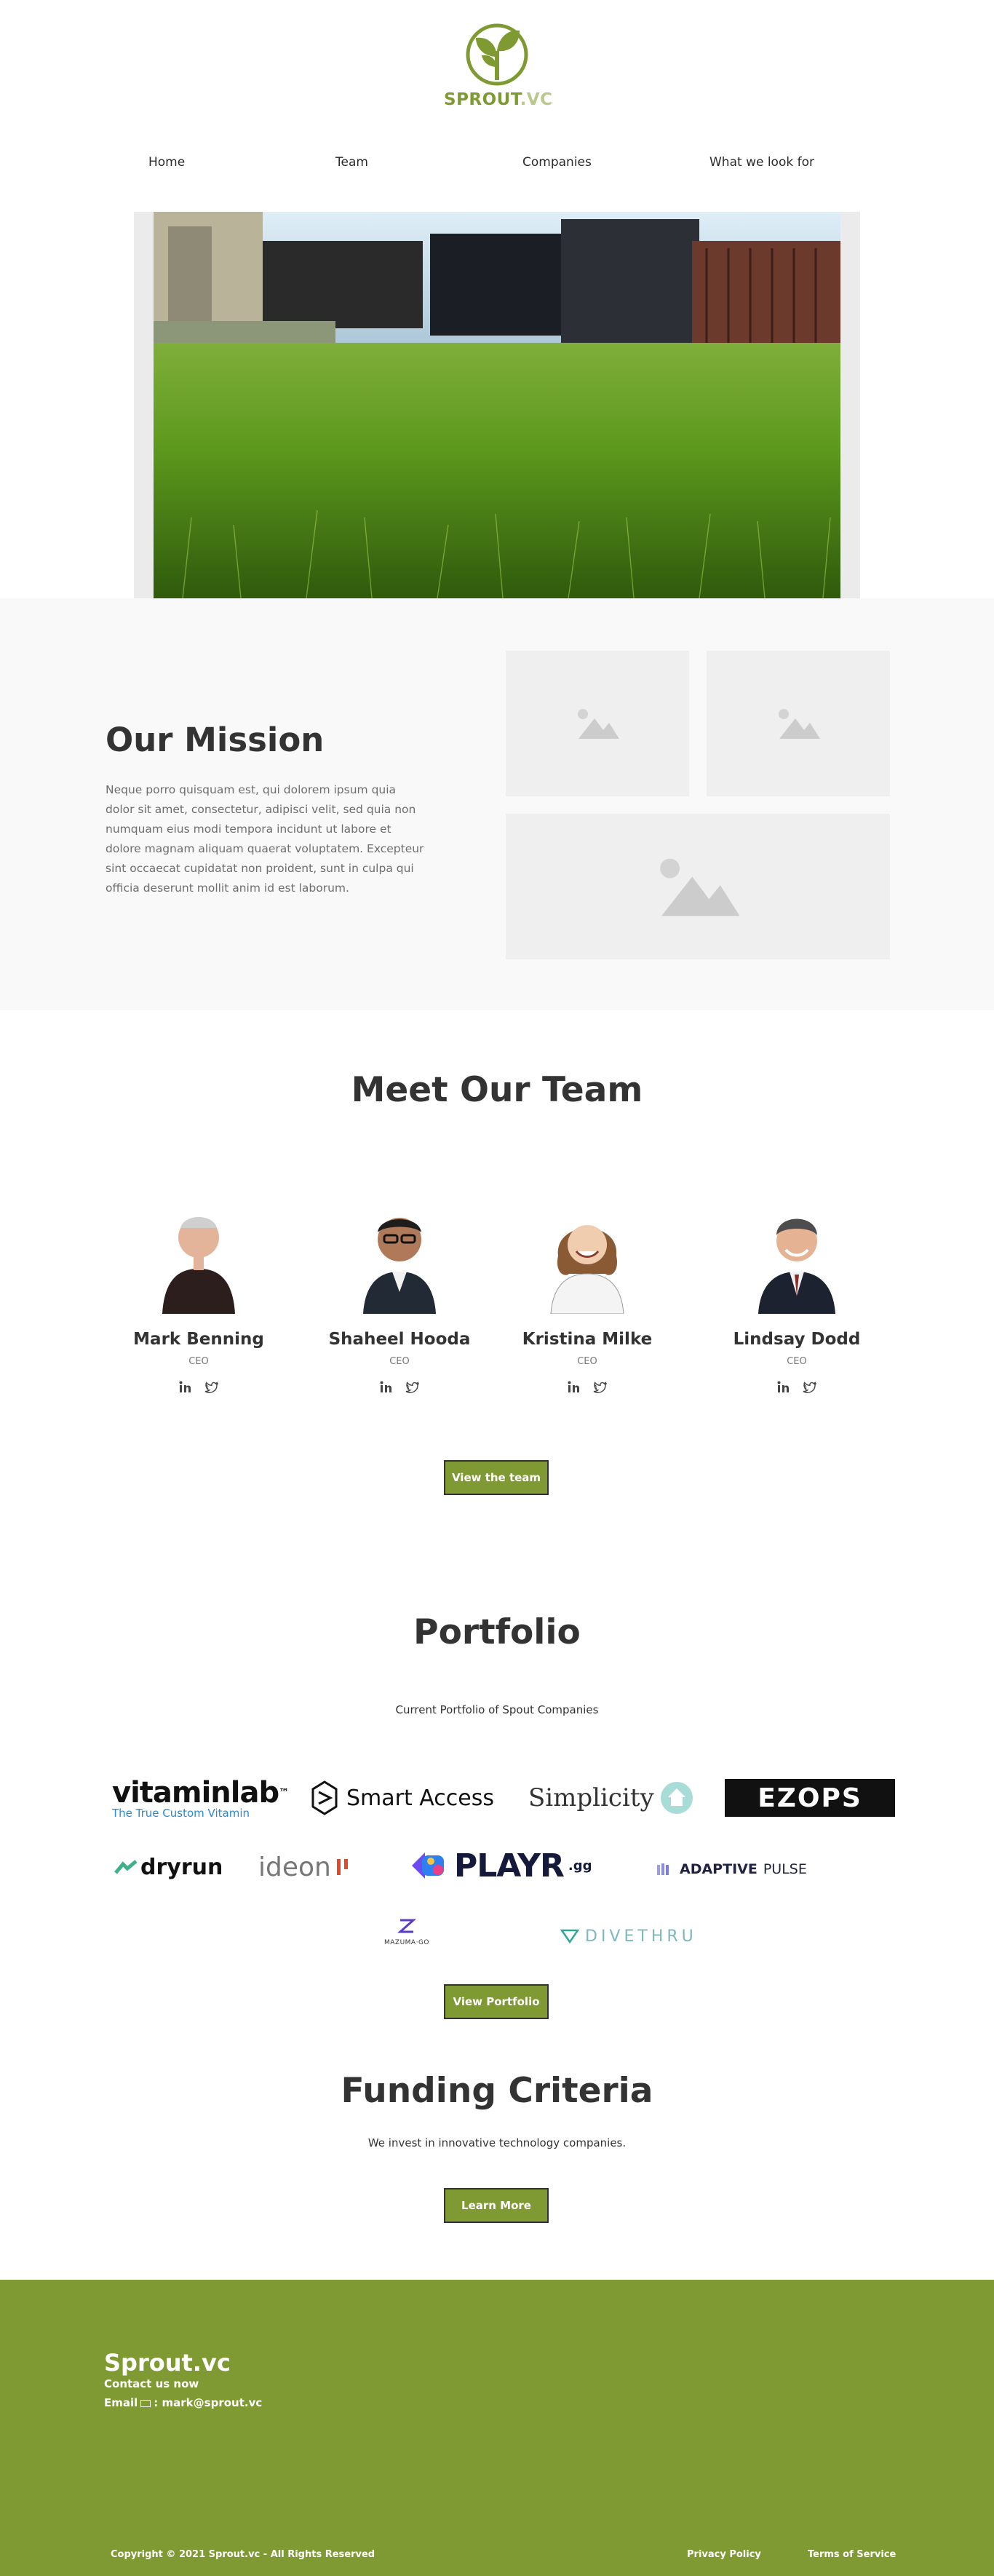  I want to click on learn-more-button: Learn More, so click(497, 2205).